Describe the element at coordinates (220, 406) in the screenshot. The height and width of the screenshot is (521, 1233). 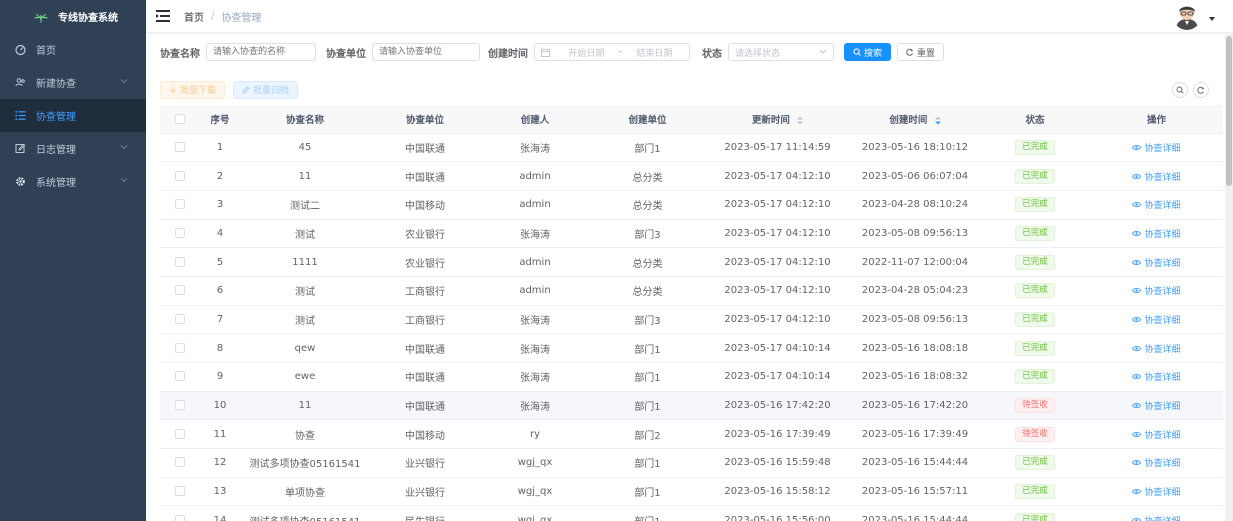
I see `cell-index: 10` at that location.